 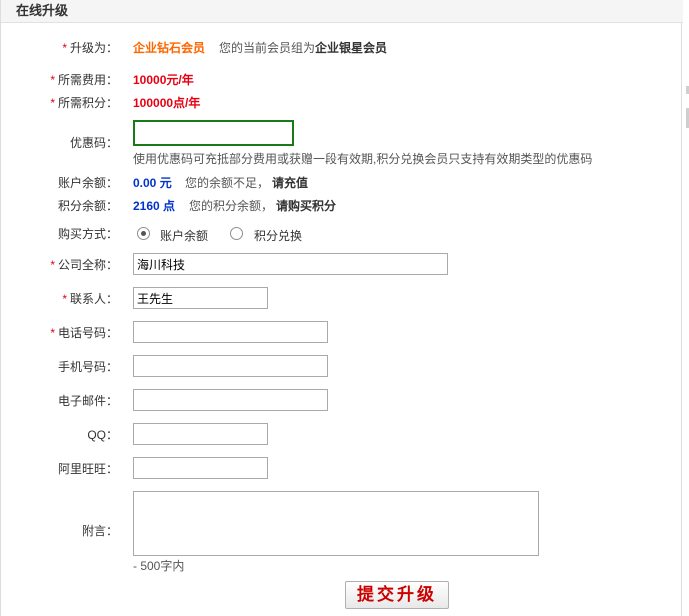 I want to click on coupon-label: 优惠码：, so click(x=93, y=143).